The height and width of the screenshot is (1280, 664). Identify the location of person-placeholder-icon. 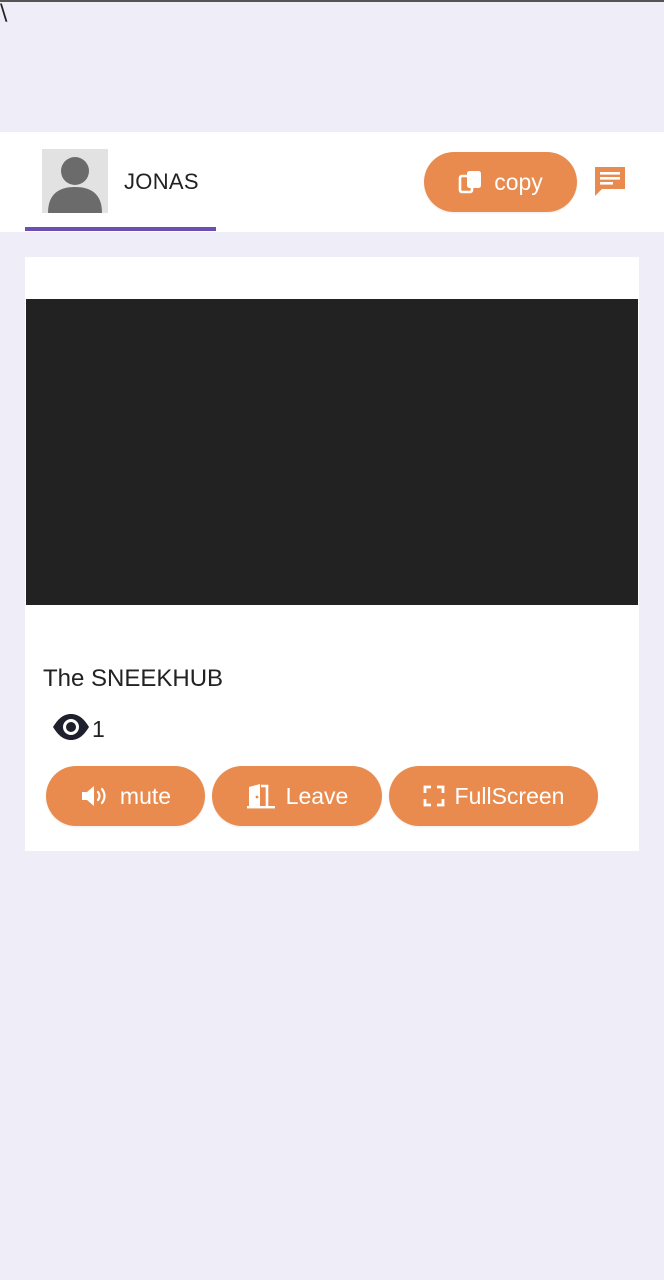
(75, 181).